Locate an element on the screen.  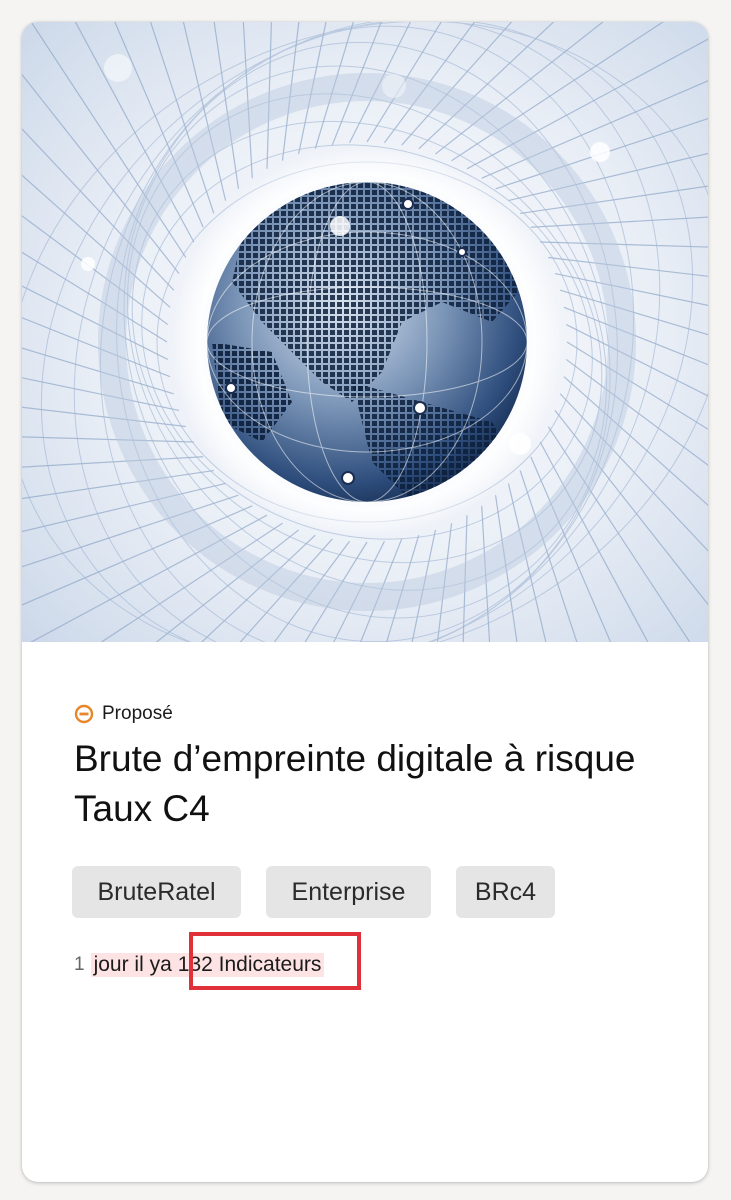
tag-enterprise: Enterprise is located at coordinates (348, 892).